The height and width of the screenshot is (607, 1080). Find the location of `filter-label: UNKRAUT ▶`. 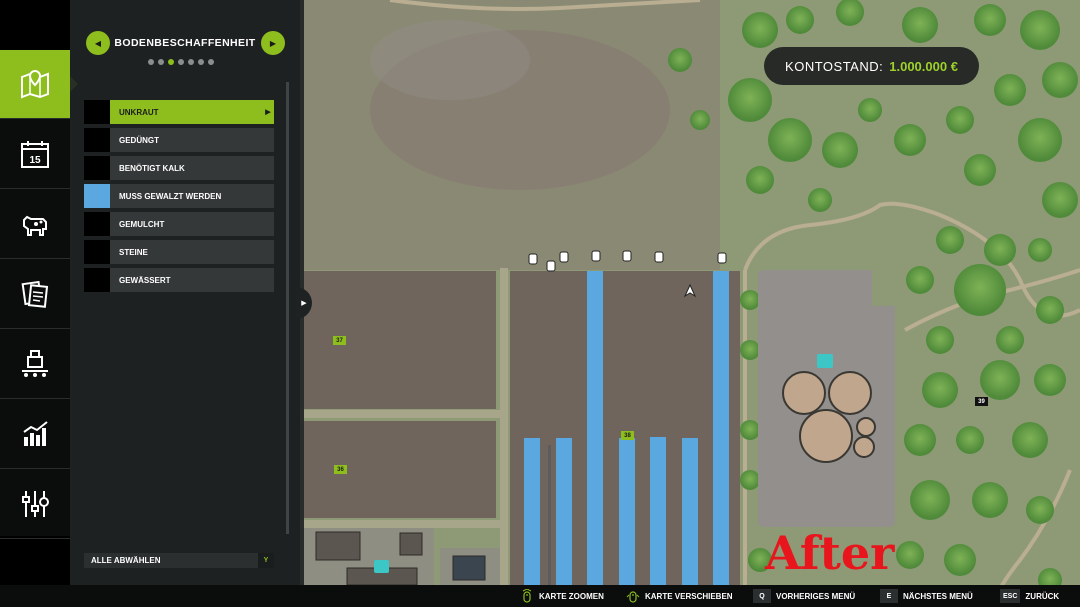

filter-label: UNKRAUT ▶ is located at coordinates (192, 112).